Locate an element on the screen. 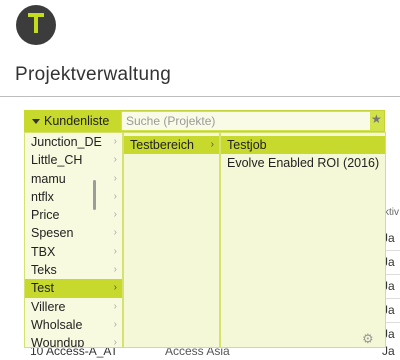 This screenshot has height=360, width=400. customer-scrollbar is located at coordinates (94, 195).